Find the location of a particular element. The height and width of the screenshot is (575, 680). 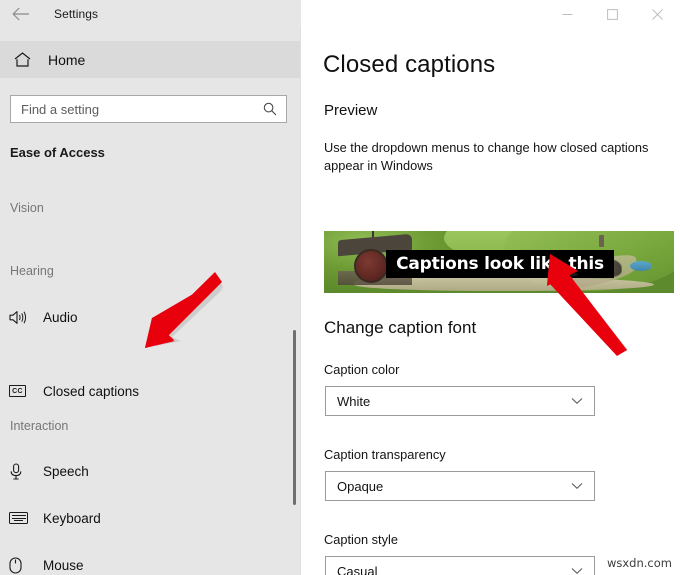

preview-chimney is located at coordinates (601, 241).